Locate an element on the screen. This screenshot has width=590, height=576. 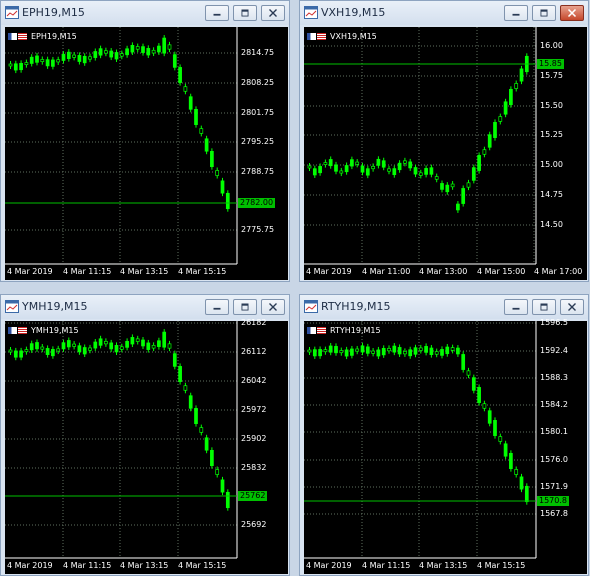
price-axis-label: 25692 is located at coordinates (254, 524).